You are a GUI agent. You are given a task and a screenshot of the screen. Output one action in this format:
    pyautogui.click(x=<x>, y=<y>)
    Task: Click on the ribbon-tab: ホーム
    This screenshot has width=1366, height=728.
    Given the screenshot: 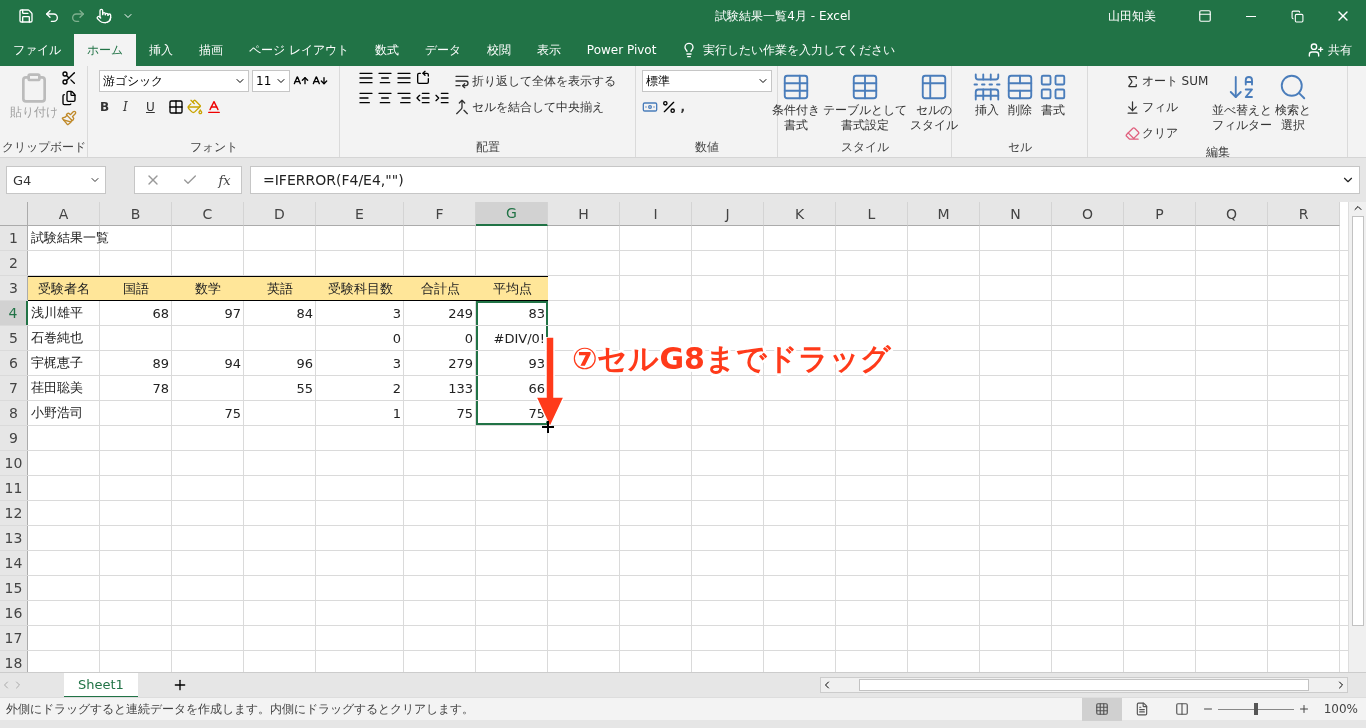 What is the action you would take?
    pyautogui.click(x=105, y=50)
    